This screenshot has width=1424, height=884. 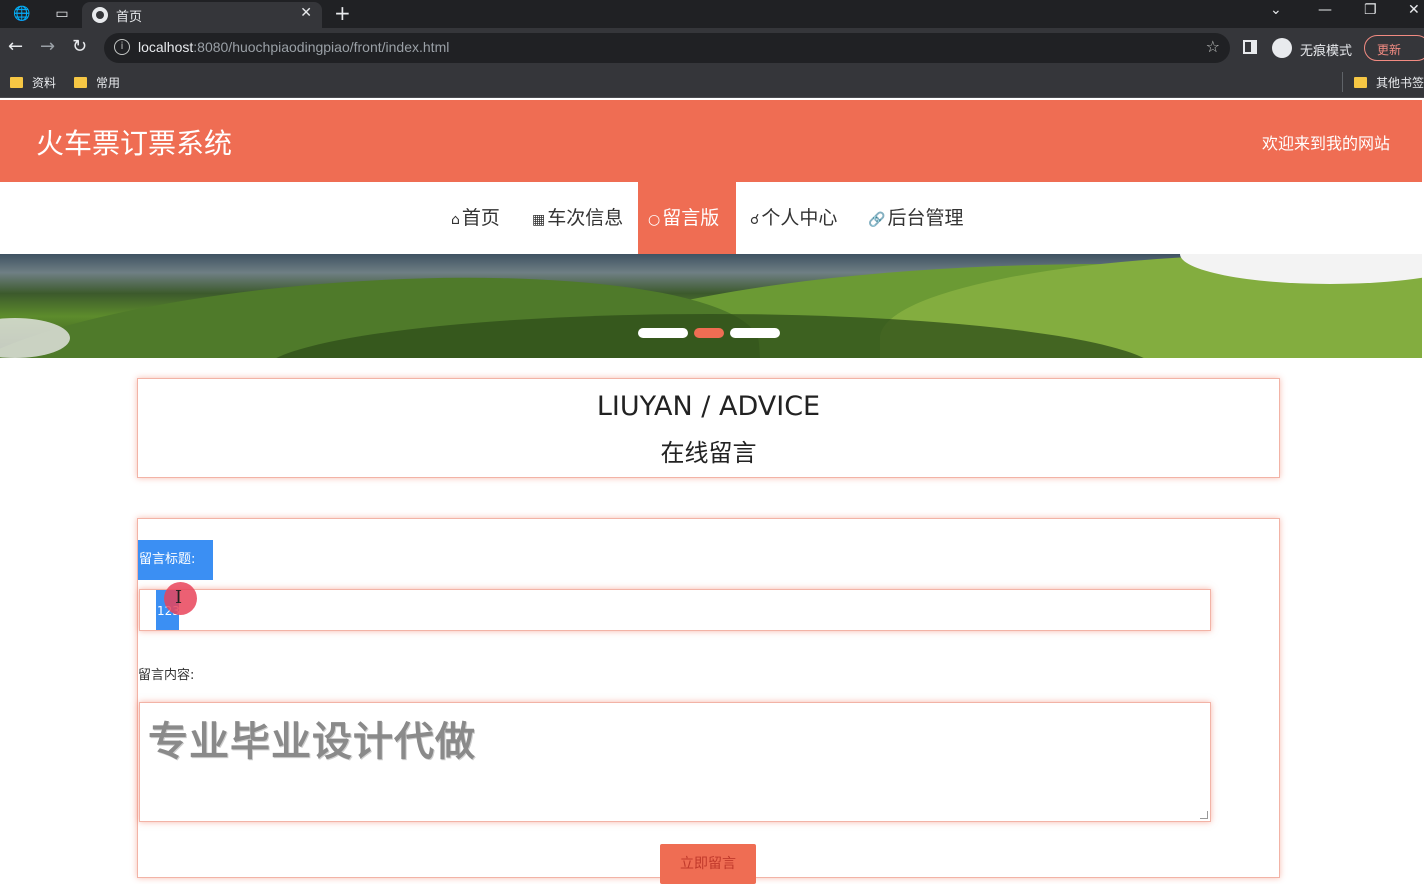 What do you see at coordinates (708, 428) in the screenshot?
I see `section-title-box: LIUYAN / ADVICE 在线留言` at bounding box center [708, 428].